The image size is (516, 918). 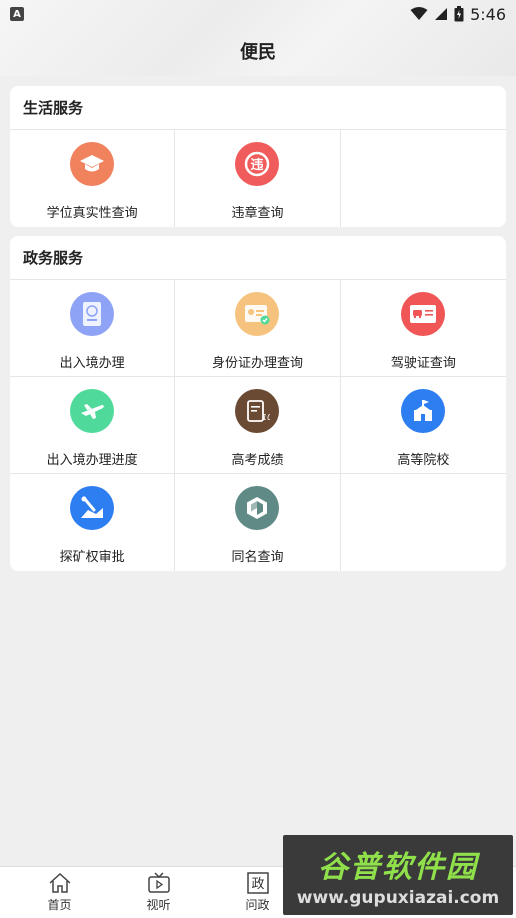 I want to click on university-icon, so click(x=423, y=411).